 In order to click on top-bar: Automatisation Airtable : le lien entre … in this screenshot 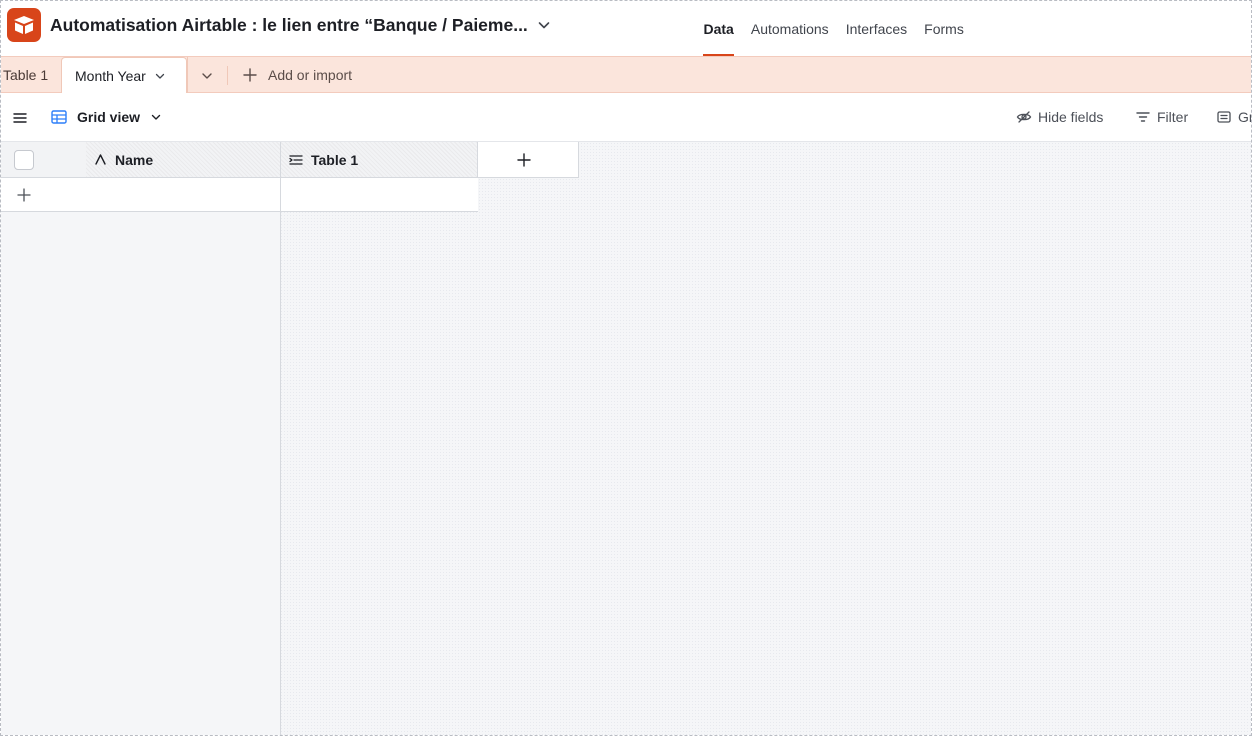, I will do `click(626, 28)`.